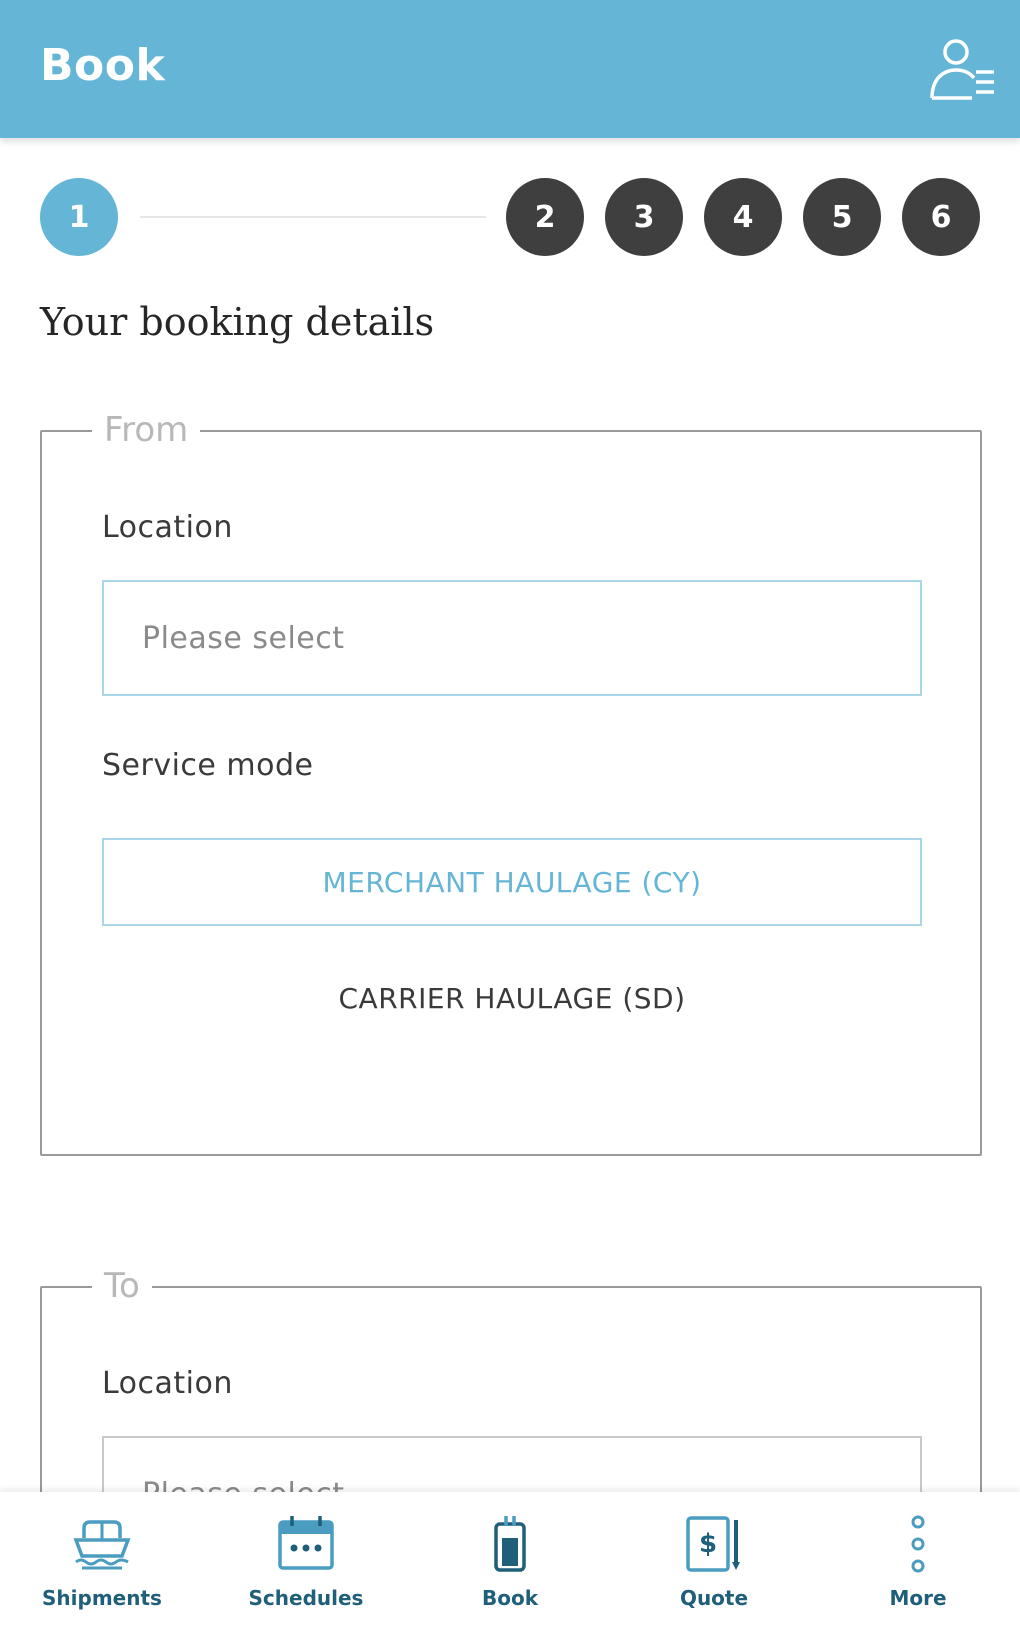 The width and height of the screenshot is (1020, 1630). I want to click on more-vertical-icon, so click(918, 1544).